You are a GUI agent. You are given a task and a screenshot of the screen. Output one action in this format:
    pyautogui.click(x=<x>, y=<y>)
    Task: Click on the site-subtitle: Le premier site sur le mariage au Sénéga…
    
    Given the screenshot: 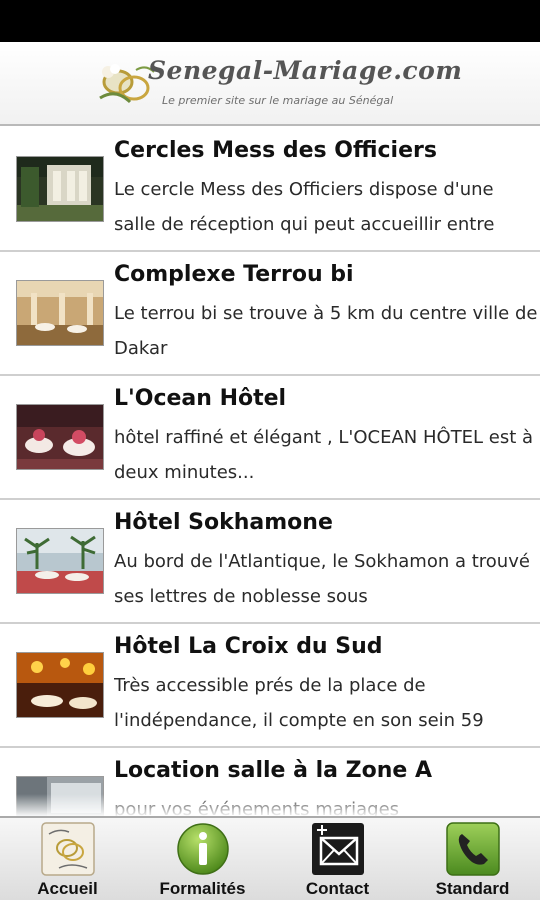 What is the action you would take?
    pyautogui.click(x=278, y=100)
    